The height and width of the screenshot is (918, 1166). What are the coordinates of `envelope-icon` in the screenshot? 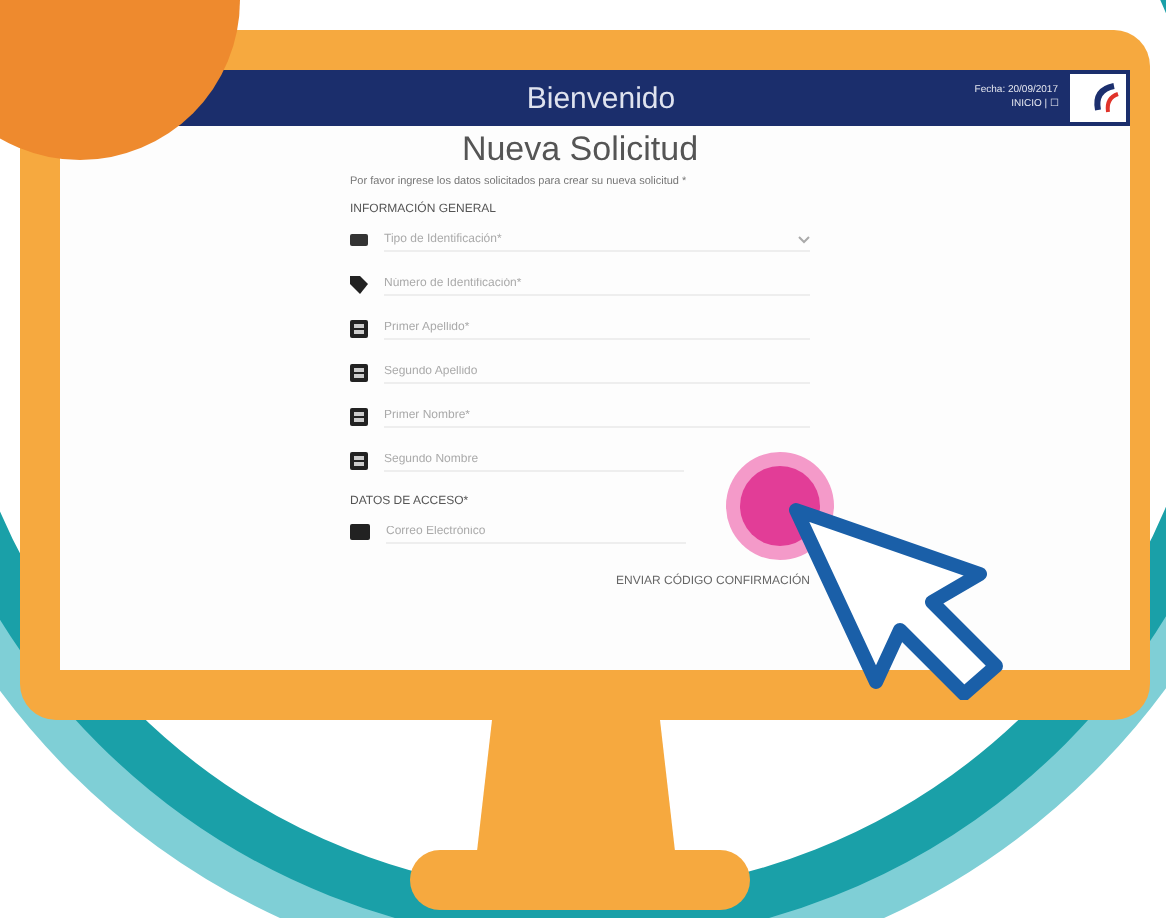 It's located at (360, 532).